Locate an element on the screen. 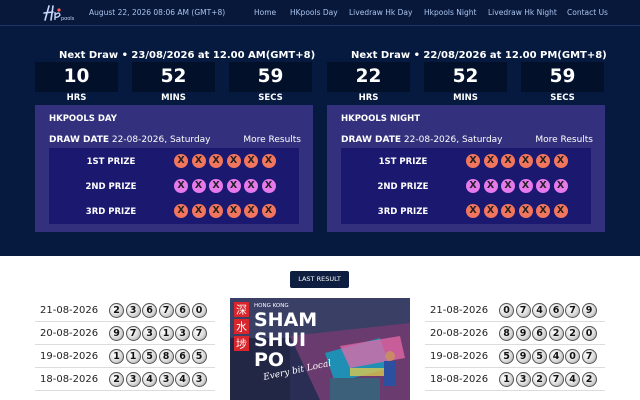 The height and width of the screenshot is (400, 640). prize-row-3rd: 3RD PRIZE X X X X X X is located at coordinates (174, 212).